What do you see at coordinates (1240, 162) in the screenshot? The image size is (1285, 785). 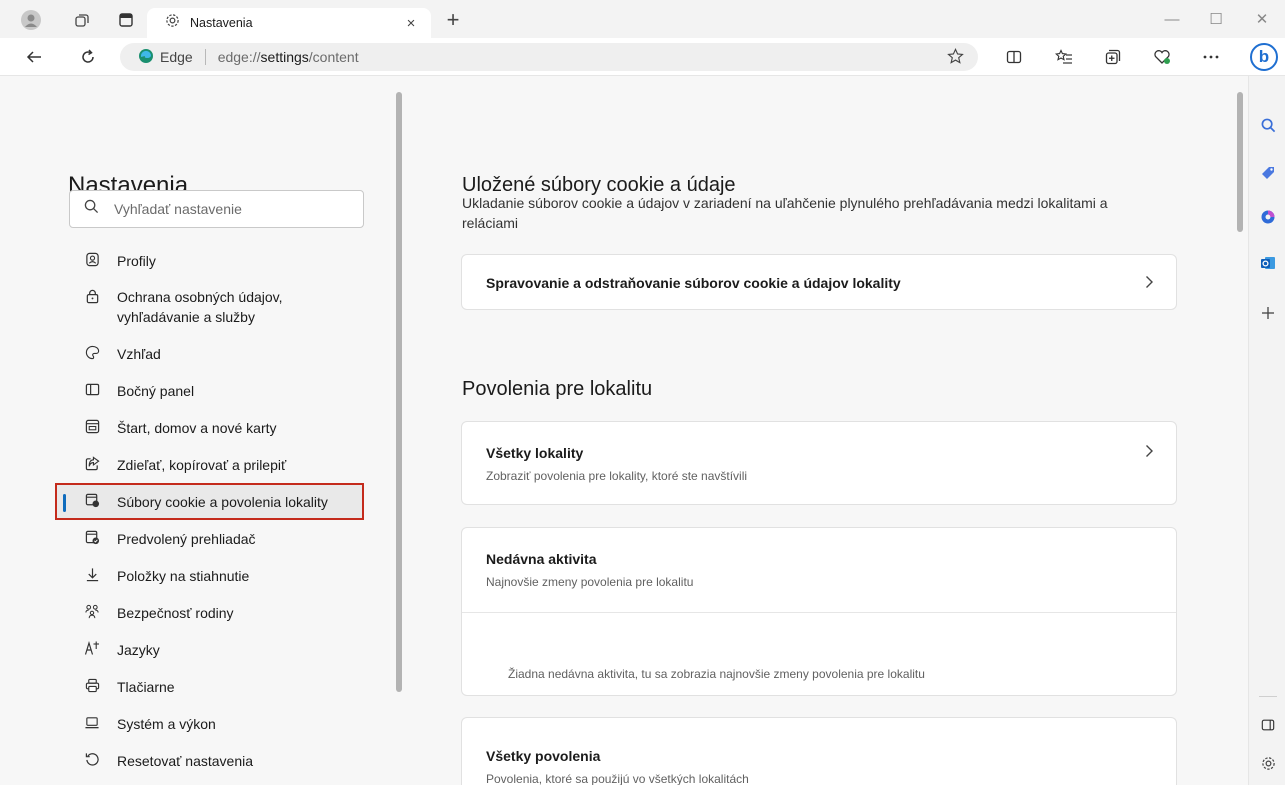 I see `content-scrollbar` at bounding box center [1240, 162].